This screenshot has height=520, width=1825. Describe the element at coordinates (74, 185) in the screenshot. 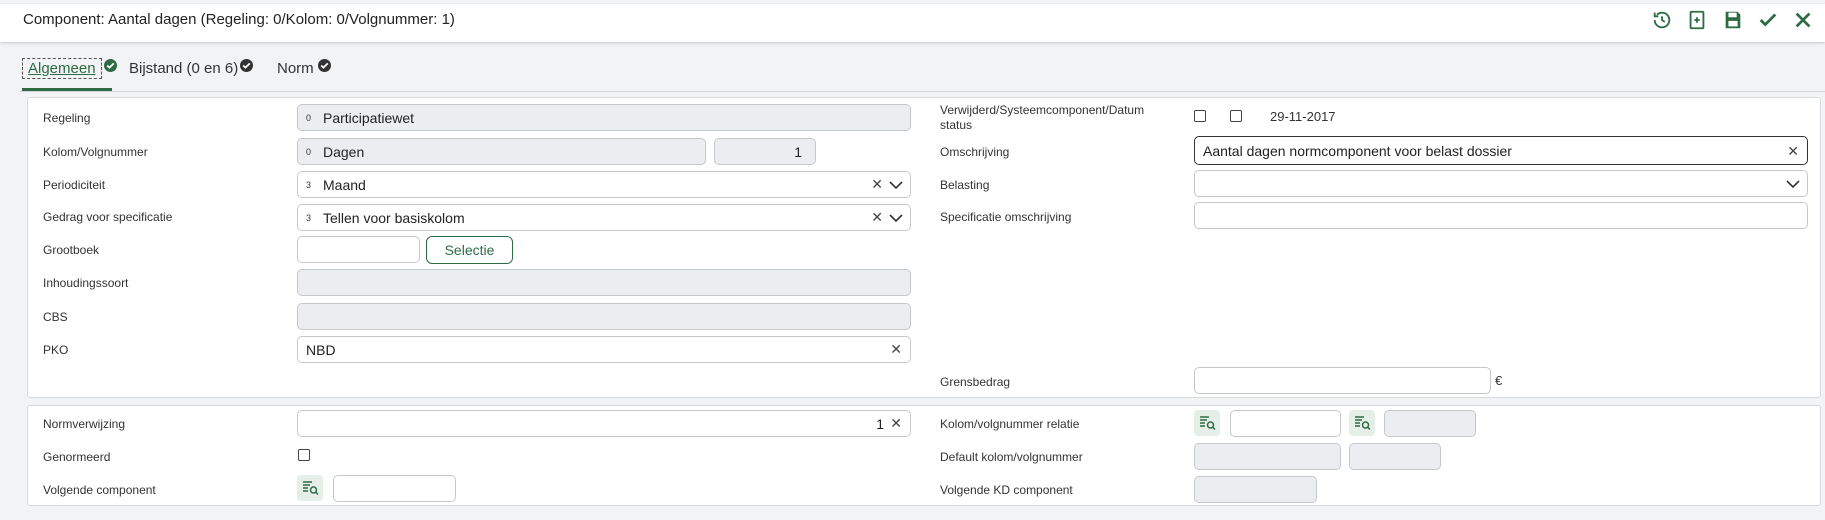

I see `label-periodiciteit: Periodiciteit` at that location.